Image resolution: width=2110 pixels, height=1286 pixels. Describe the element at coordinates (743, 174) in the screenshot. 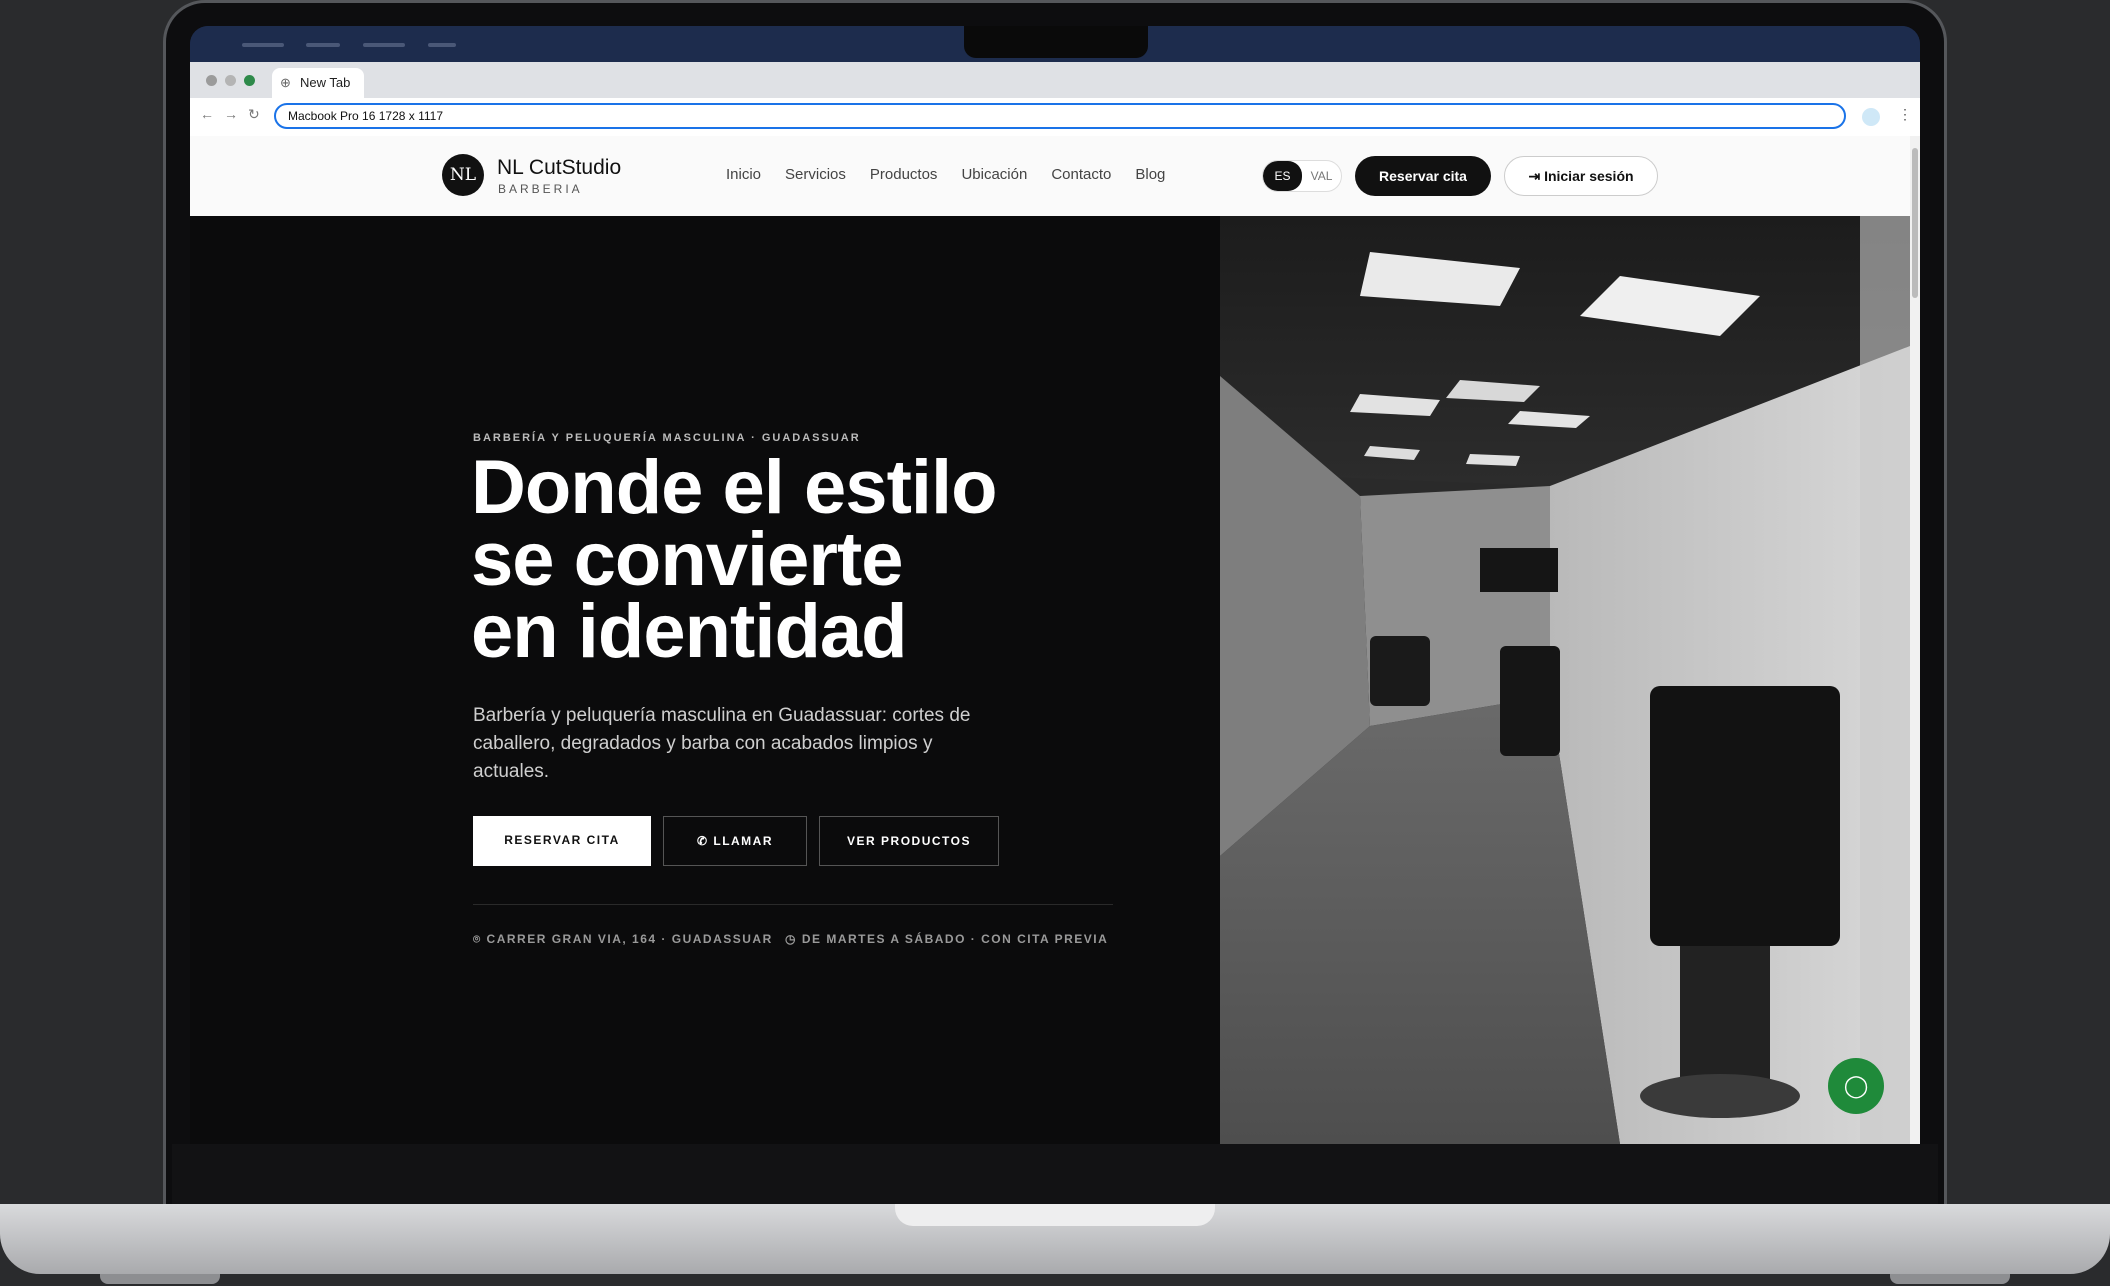

I see `nav-link-inicio: Inicio` at that location.